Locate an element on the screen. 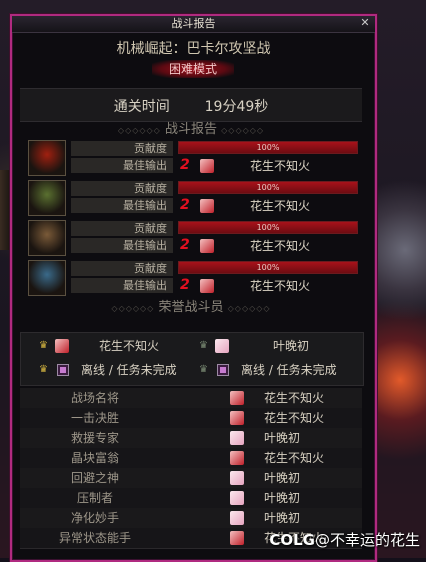  battle-report-heading: 战斗报告 is located at coordinates (190, 129).